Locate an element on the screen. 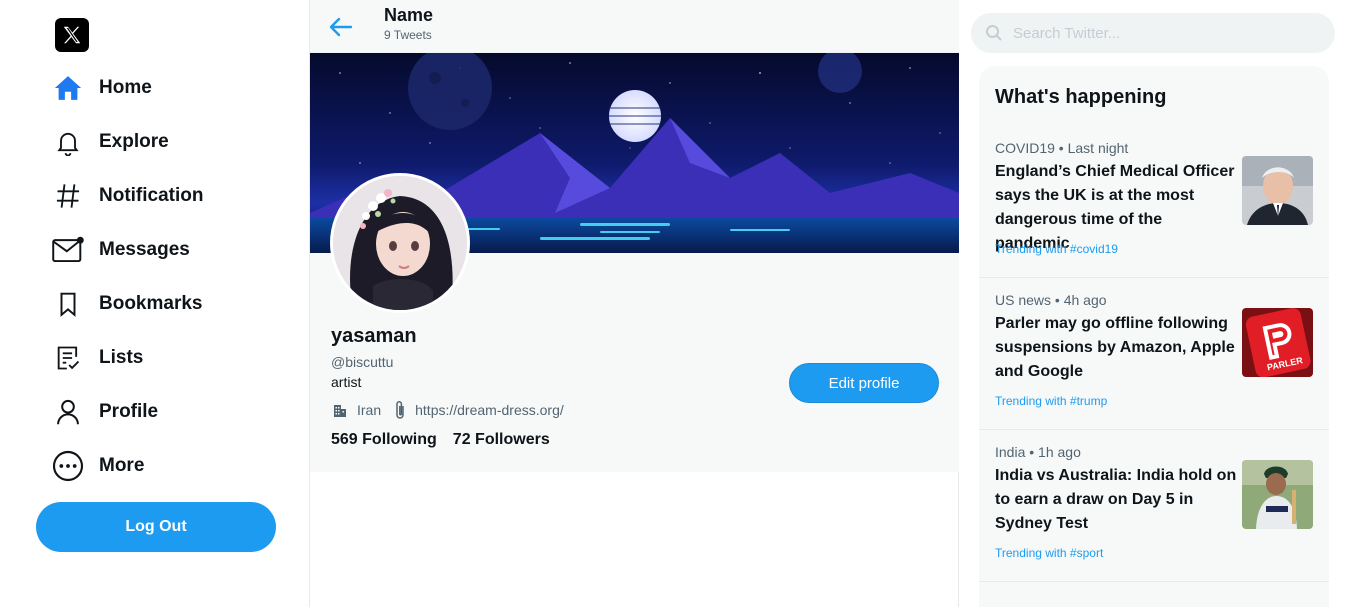 The height and width of the screenshot is (607, 1347). nav-lists: Lists is located at coordinates (97, 358).